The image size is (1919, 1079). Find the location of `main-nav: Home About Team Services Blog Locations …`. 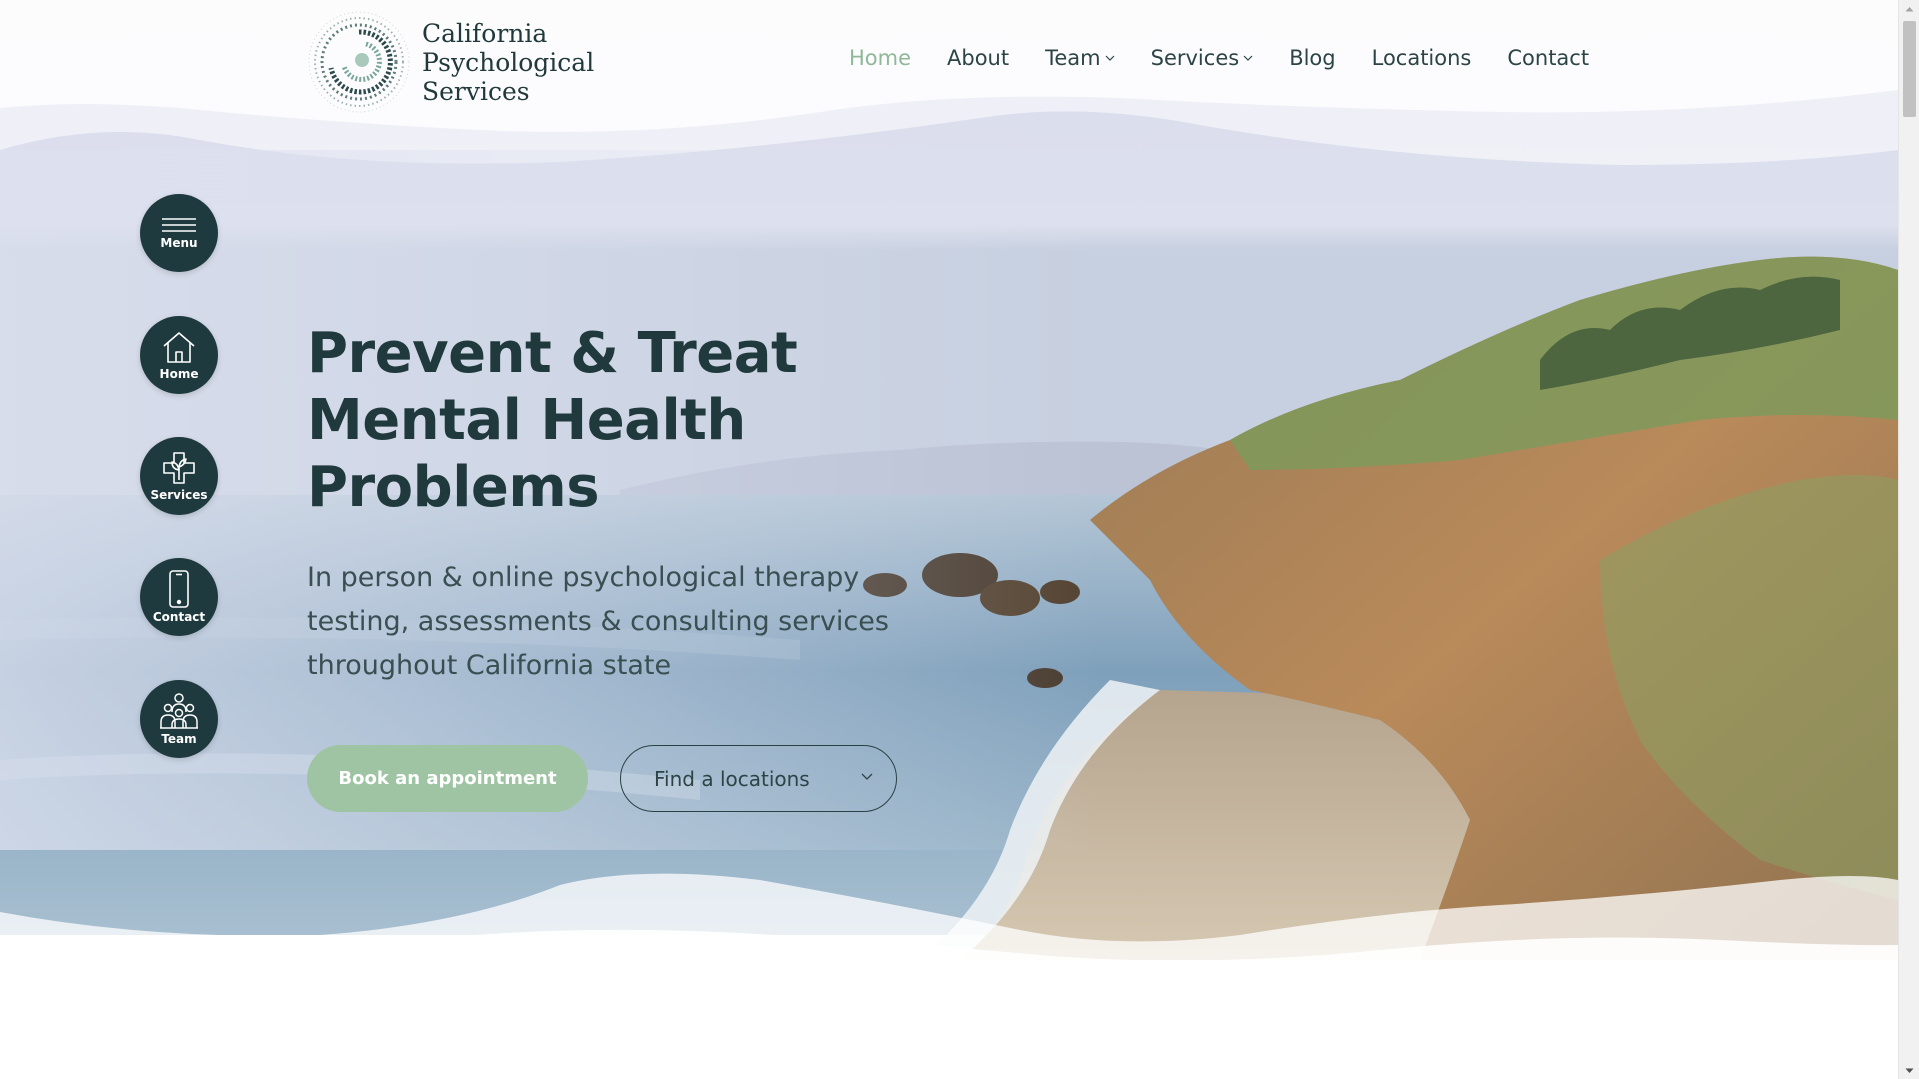

main-nav: Home About Team Services Blog Locations … is located at coordinates (1219, 58).